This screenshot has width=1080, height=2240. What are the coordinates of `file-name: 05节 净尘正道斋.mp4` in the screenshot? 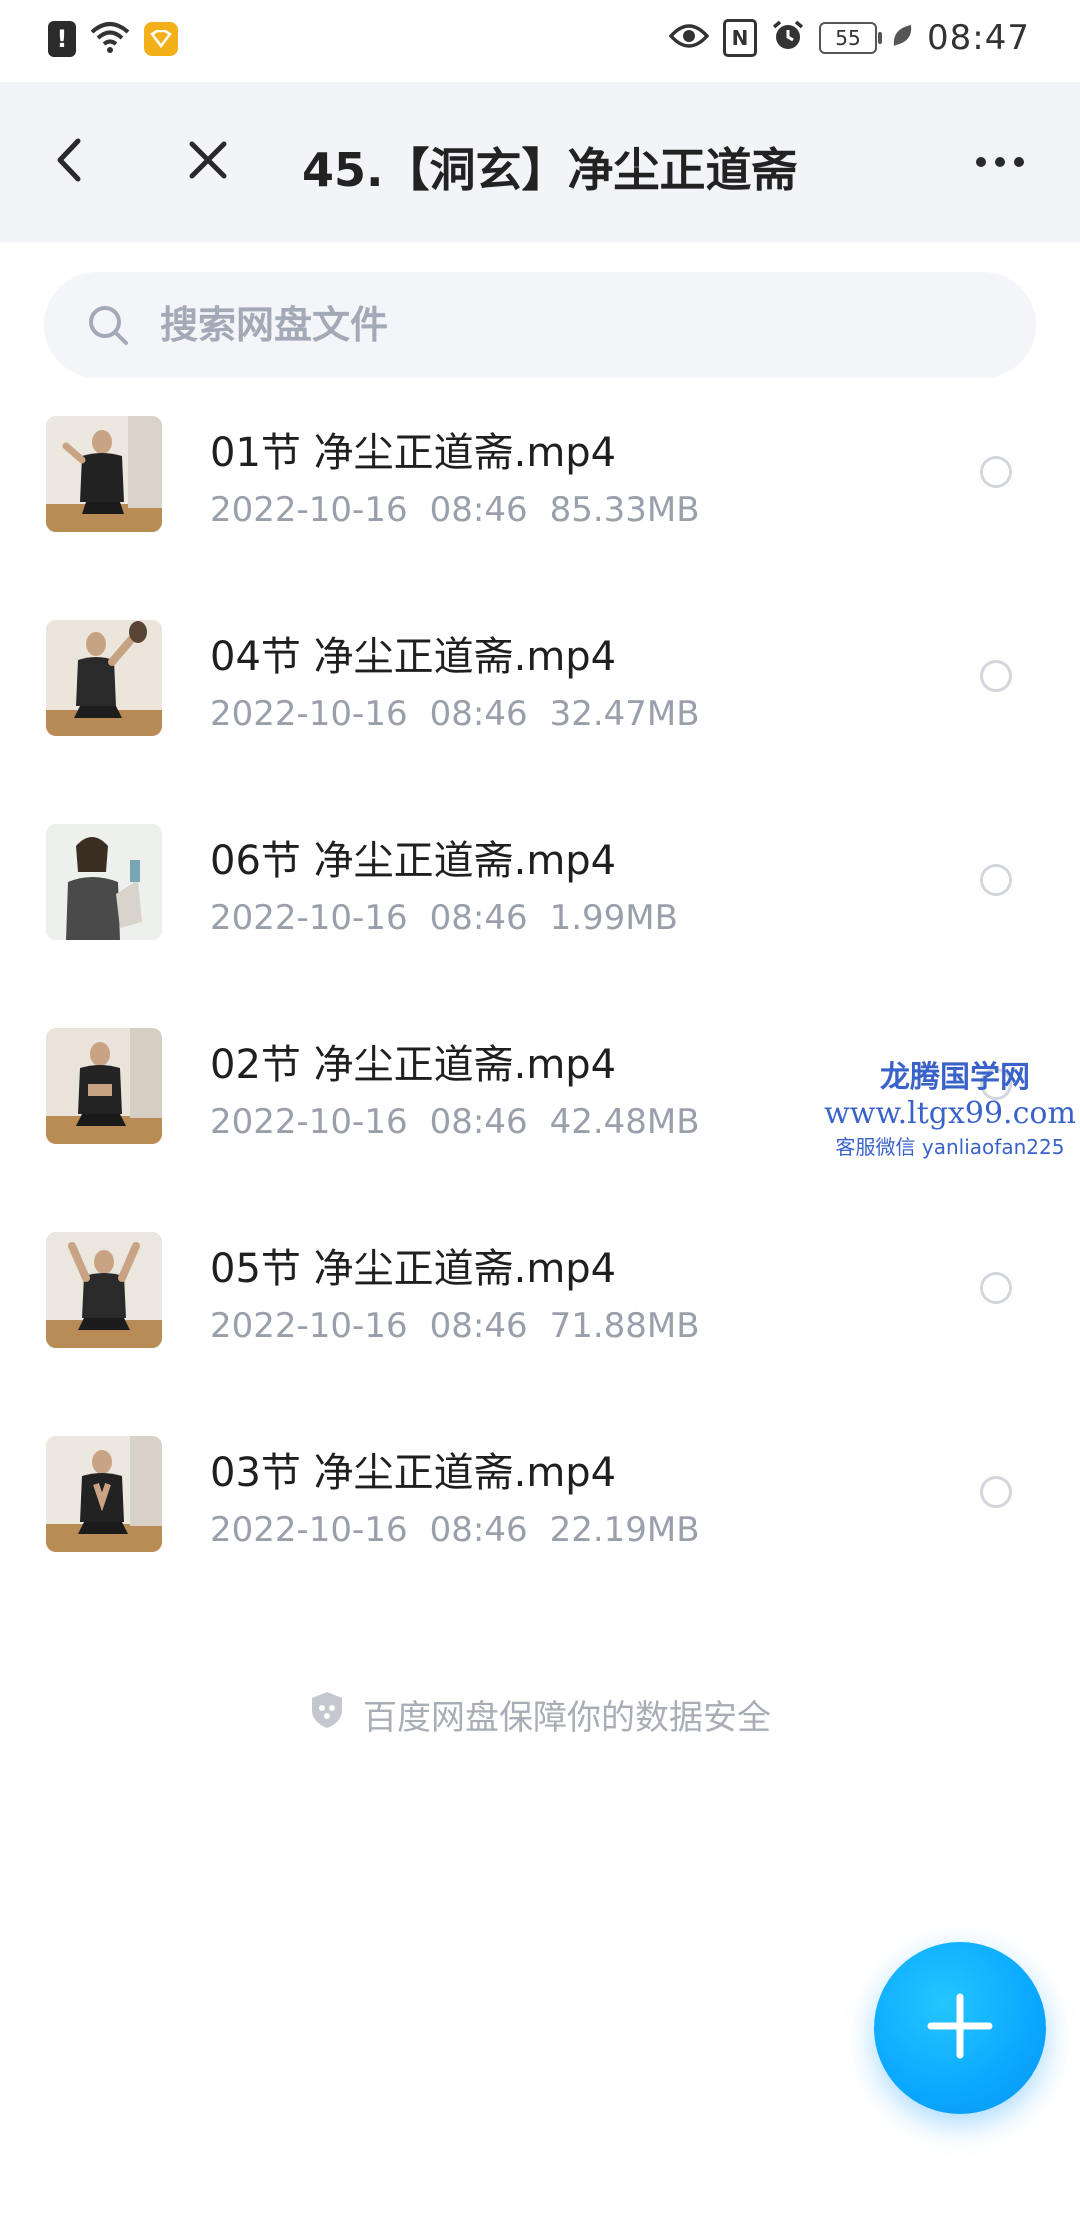 It's located at (413, 1269).